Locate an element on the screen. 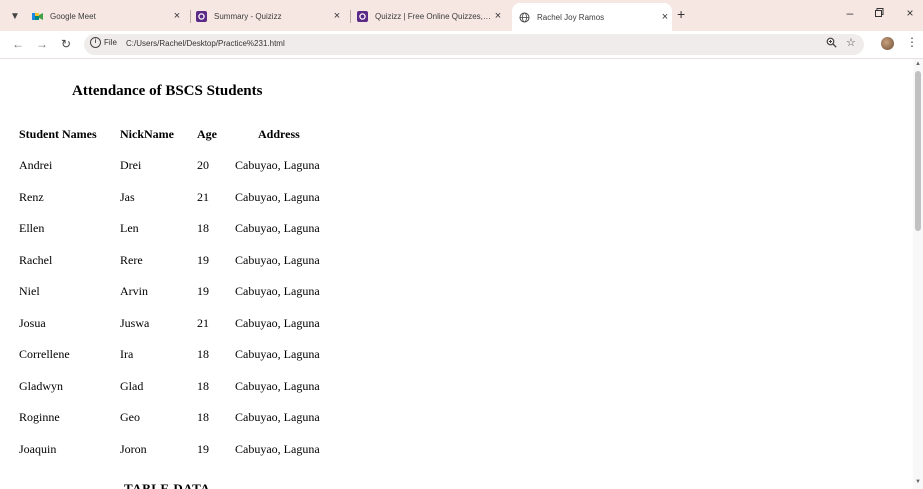 Image resolution: width=923 pixels, height=489 pixels. cell-name: Roginne is located at coordinates (39, 417).